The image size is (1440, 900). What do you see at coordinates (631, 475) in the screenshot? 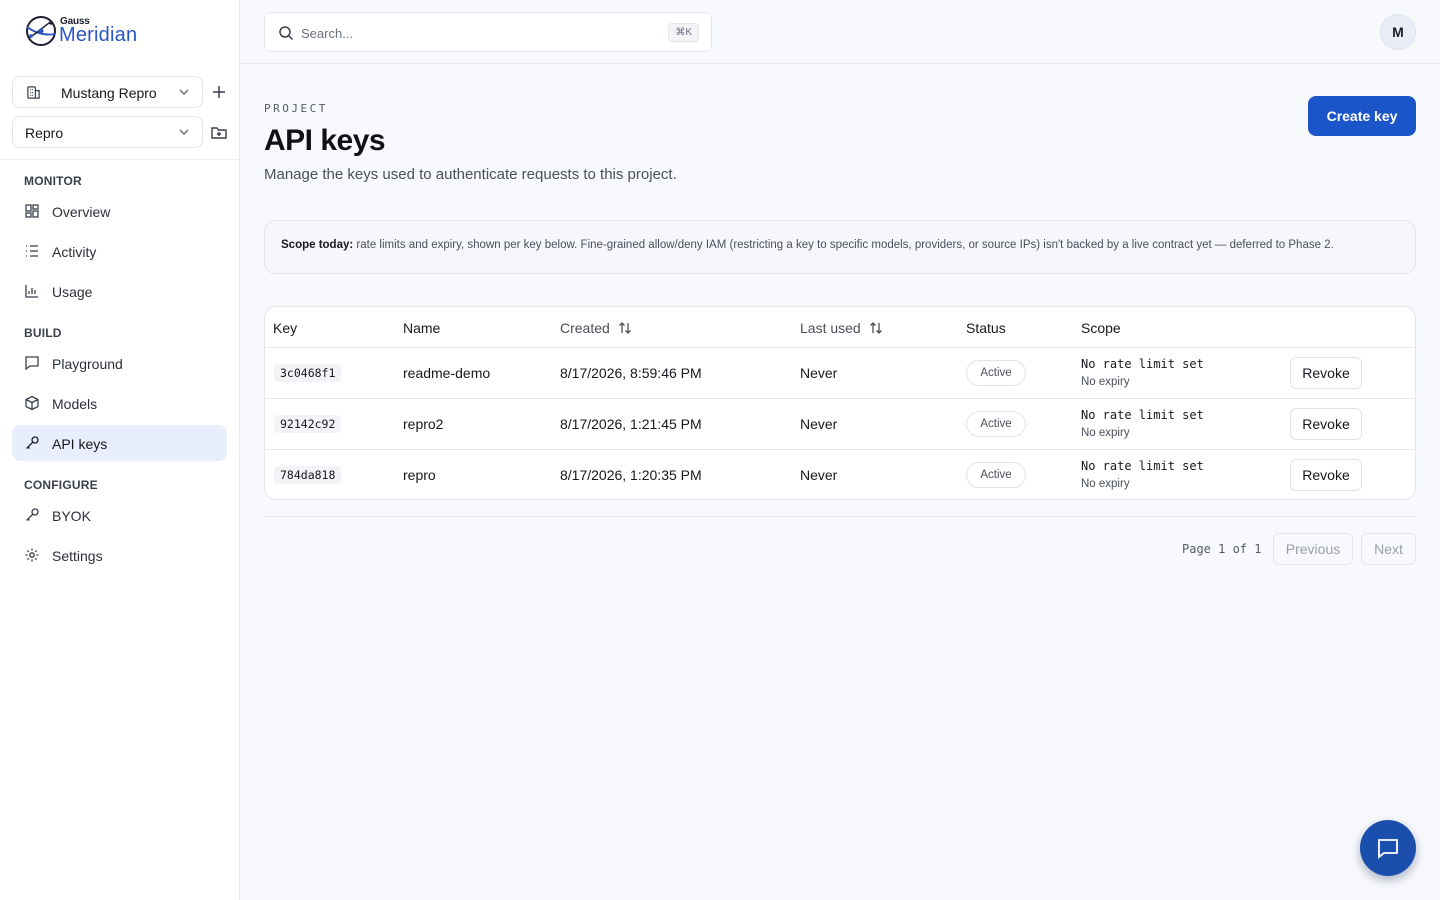
I see `key-created: 8/17/2026, 1:20:35 PM` at bounding box center [631, 475].